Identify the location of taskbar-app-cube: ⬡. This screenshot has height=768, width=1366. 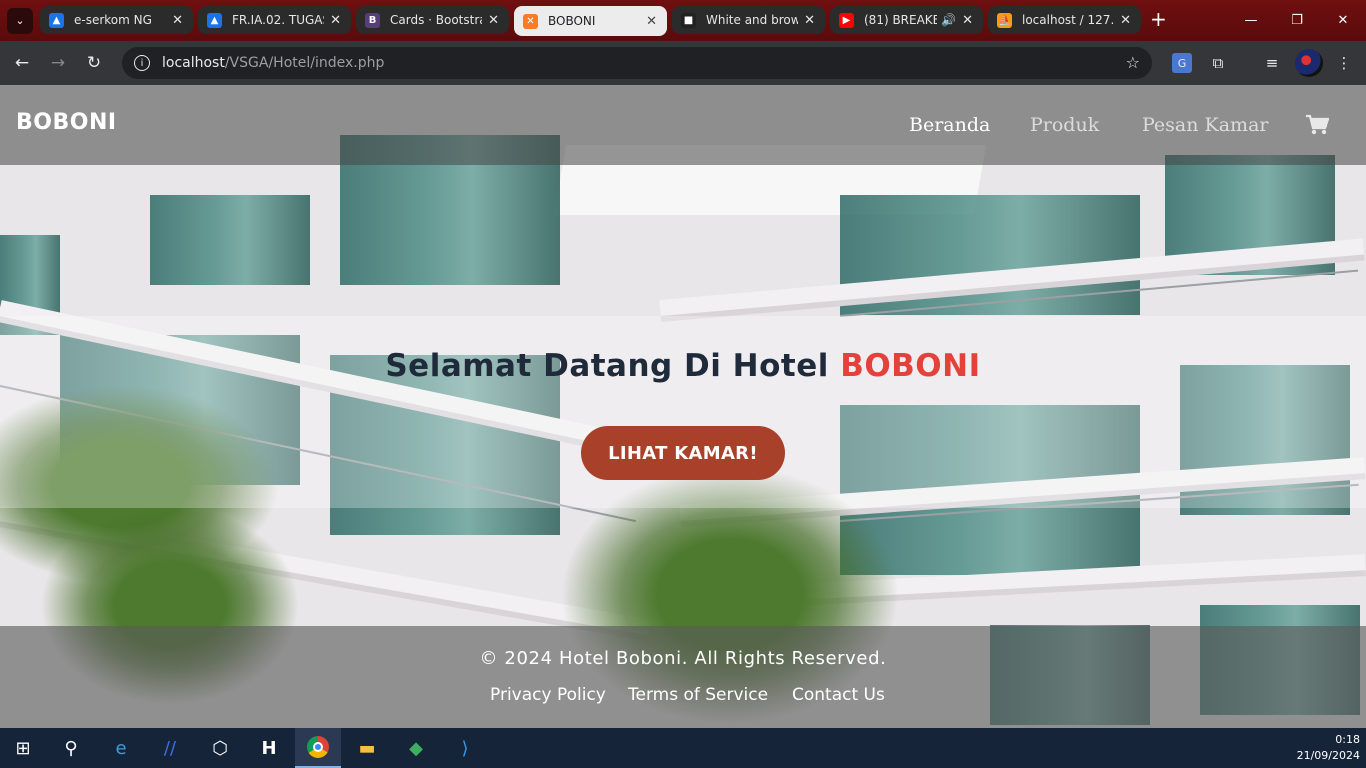
(220, 748).